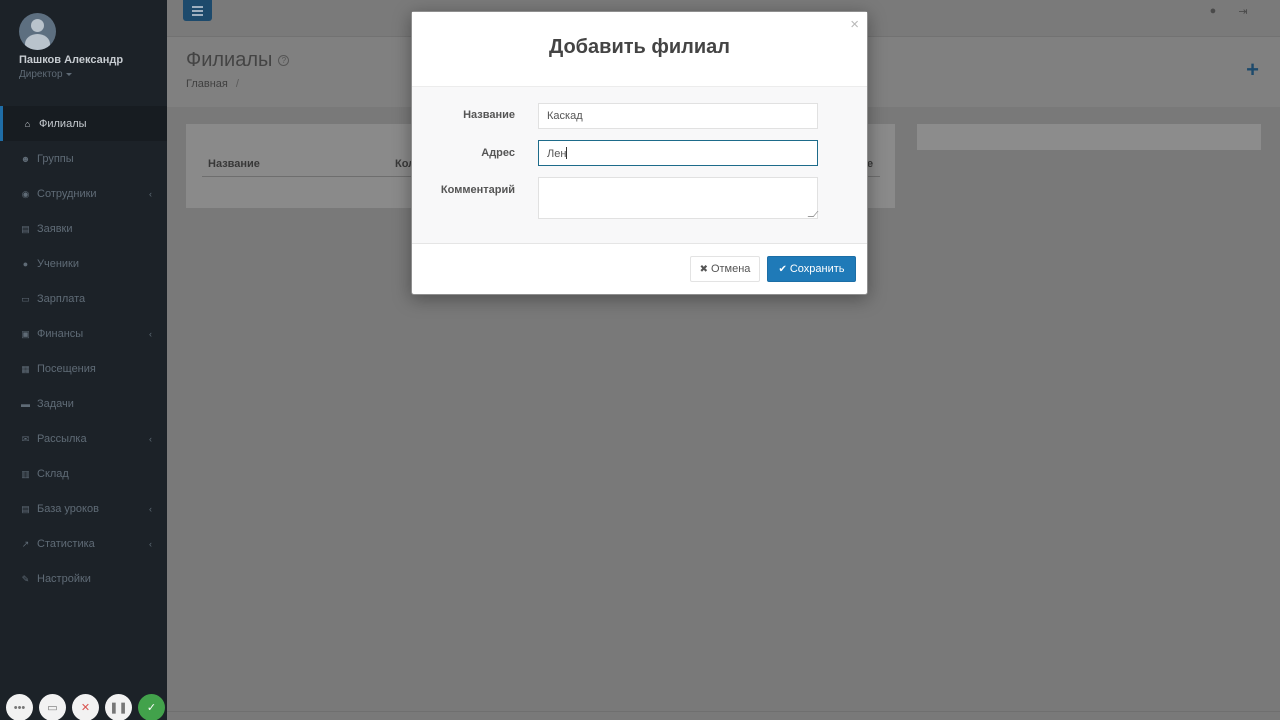 The image size is (1280, 720). Describe the element at coordinates (678, 198) in the screenshot. I see `comment-field` at that location.